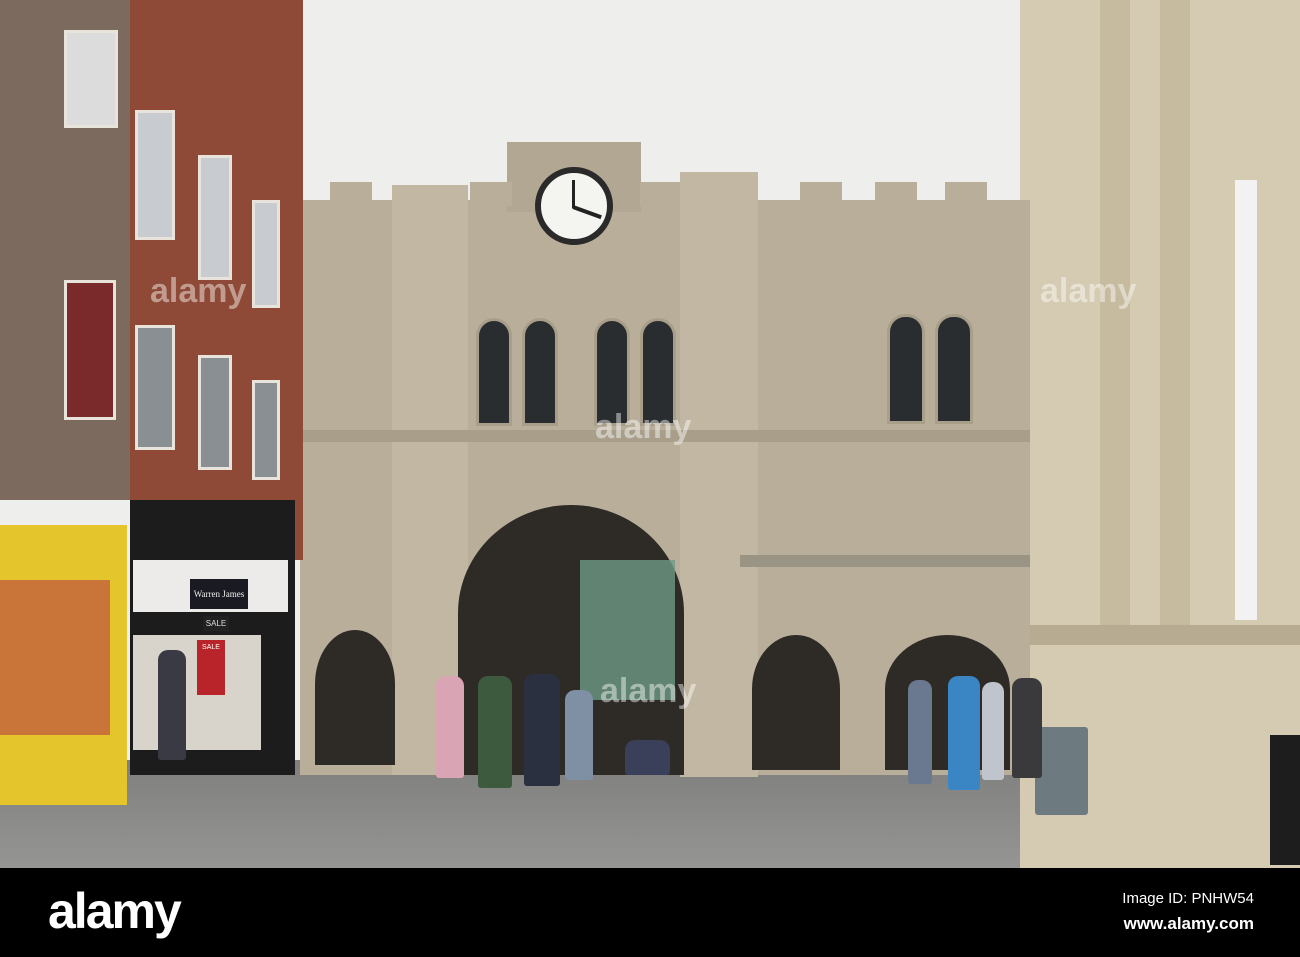 The image size is (1300, 957). I want to click on string-course, so click(885, 561).